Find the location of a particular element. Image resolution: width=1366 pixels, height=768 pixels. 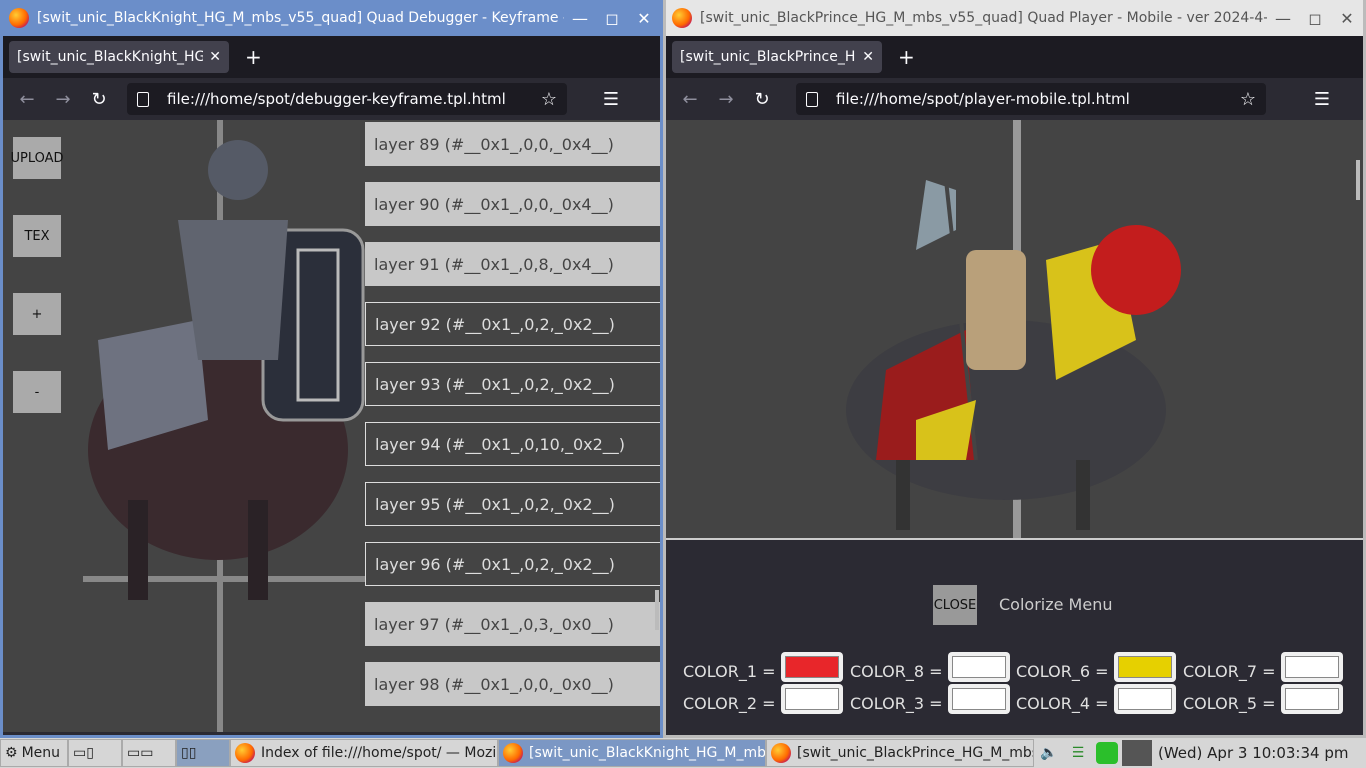

tex-button: TEX is located at coordinates (37, 236).